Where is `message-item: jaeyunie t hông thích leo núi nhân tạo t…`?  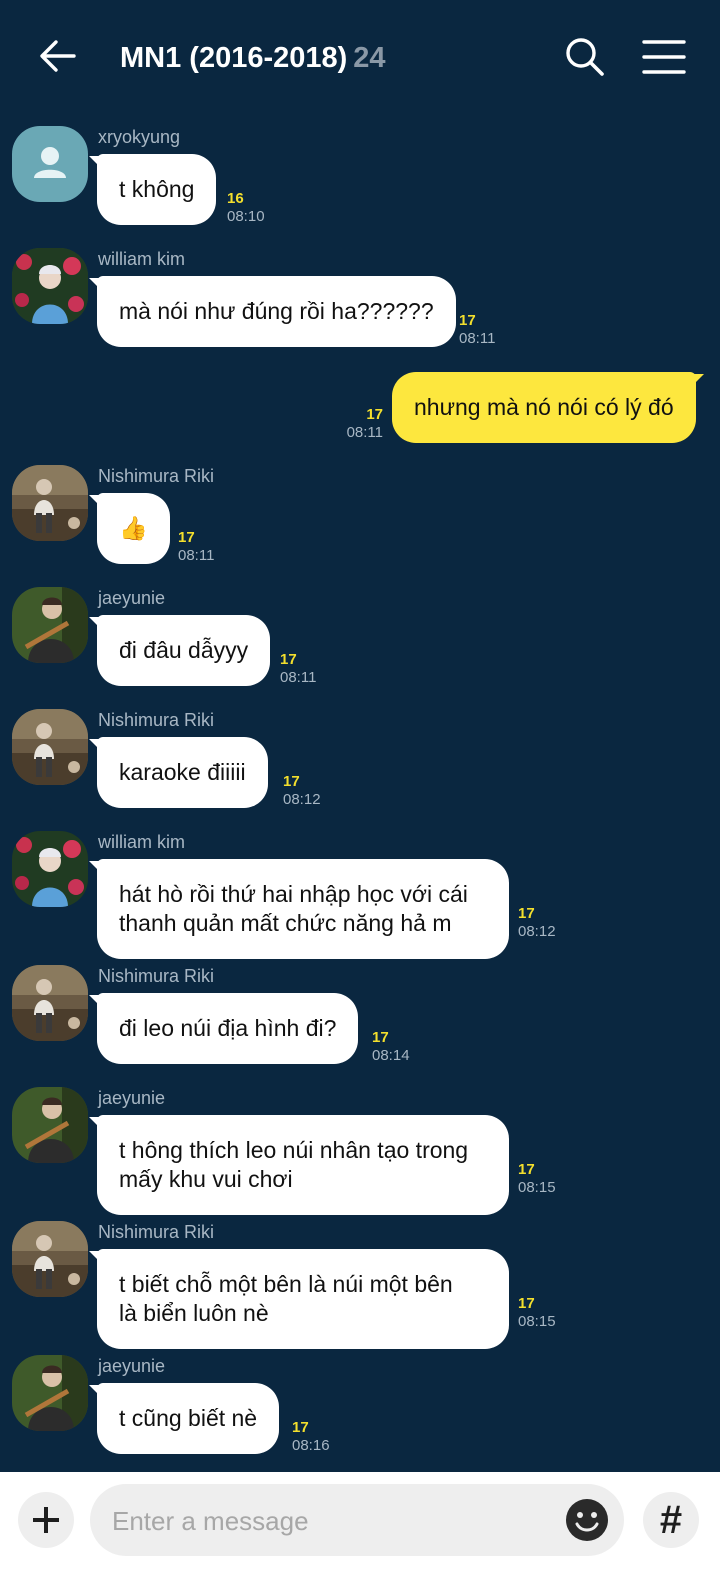
message-item: jaeyunie t hông thích leo núi nhân tạo t… is located at coordinates (360, 1151).